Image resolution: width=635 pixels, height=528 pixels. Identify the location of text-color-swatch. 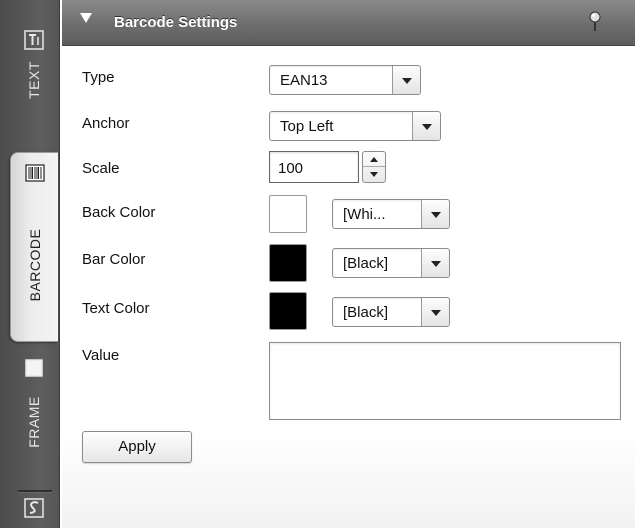
(288, 311).